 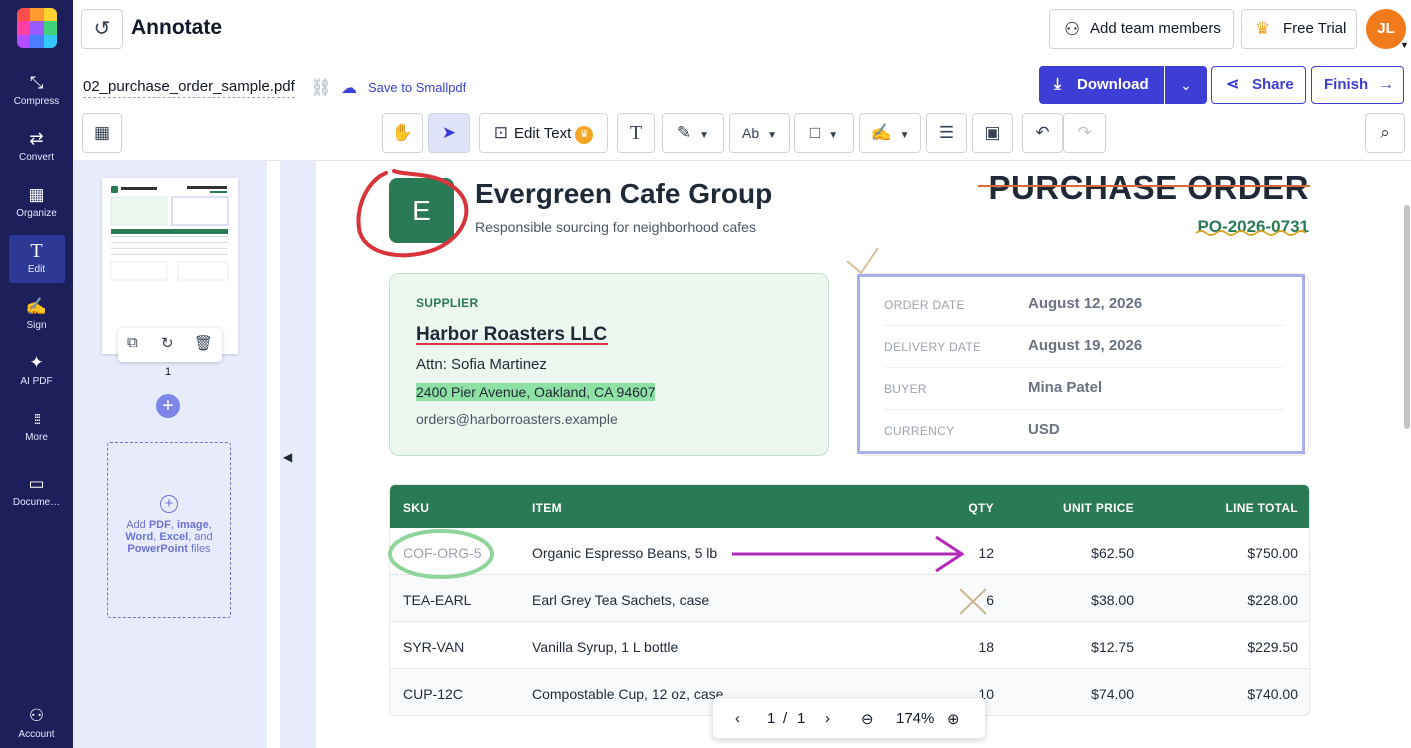 I want to click on add-text-tool: T, so click(x=636, y=133).